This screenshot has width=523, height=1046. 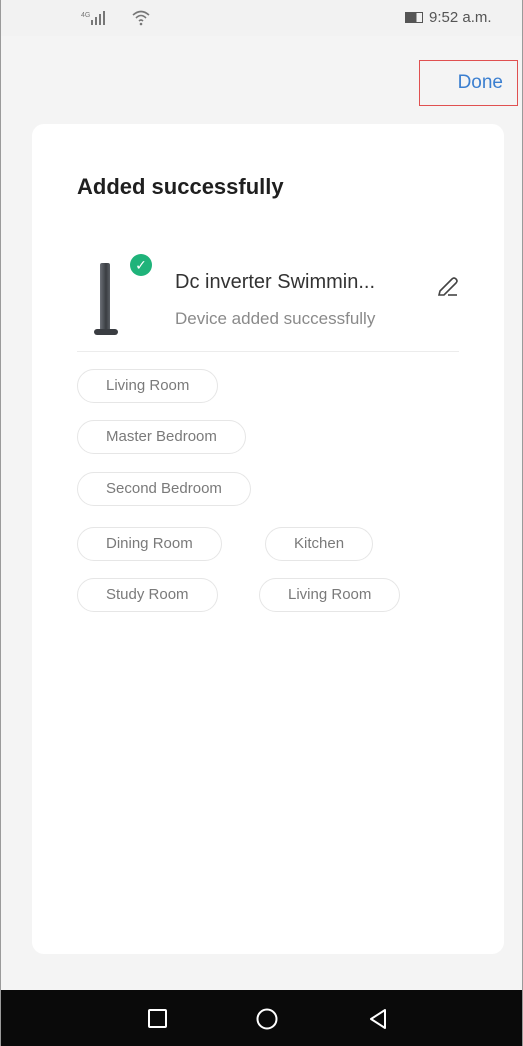 I want to click on square-icon, so click(x=158, y=1019).